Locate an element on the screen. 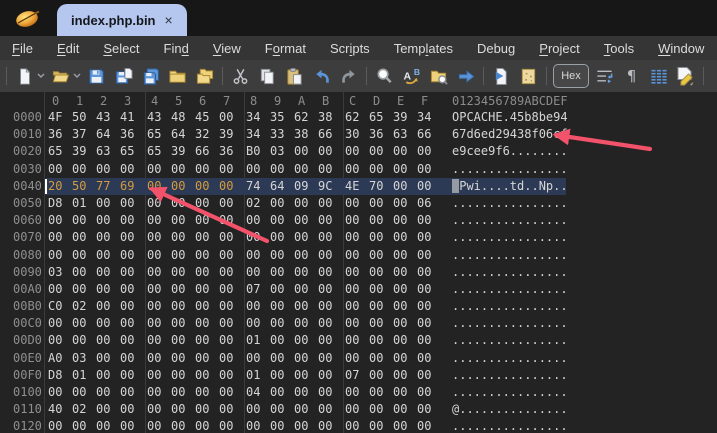  save-as-button is located at coordinates (123, 76).